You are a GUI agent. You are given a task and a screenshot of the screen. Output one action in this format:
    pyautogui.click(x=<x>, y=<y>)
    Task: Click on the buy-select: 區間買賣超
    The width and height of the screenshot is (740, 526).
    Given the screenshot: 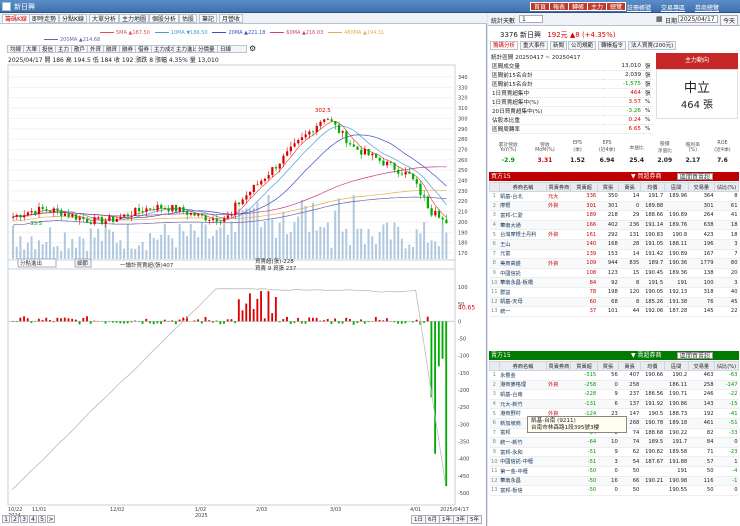 What is the action you would take?
    pyautogui.click(x=695, y=177)
    